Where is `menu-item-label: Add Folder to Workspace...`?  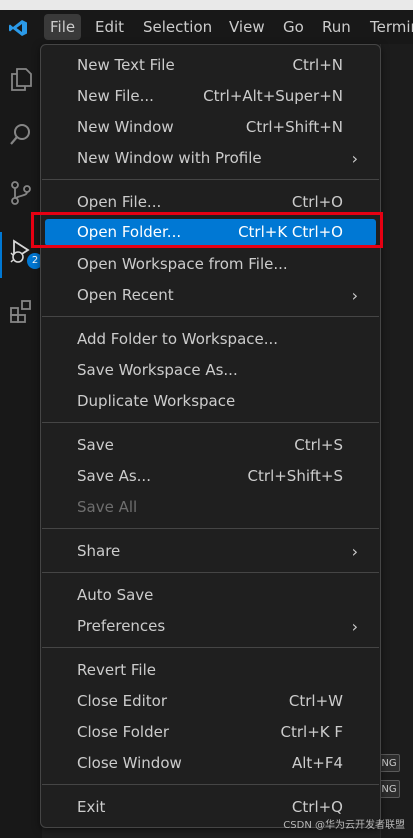
menu-item-label: Add Folder to Workspace... is located at coordinates (178, 339).